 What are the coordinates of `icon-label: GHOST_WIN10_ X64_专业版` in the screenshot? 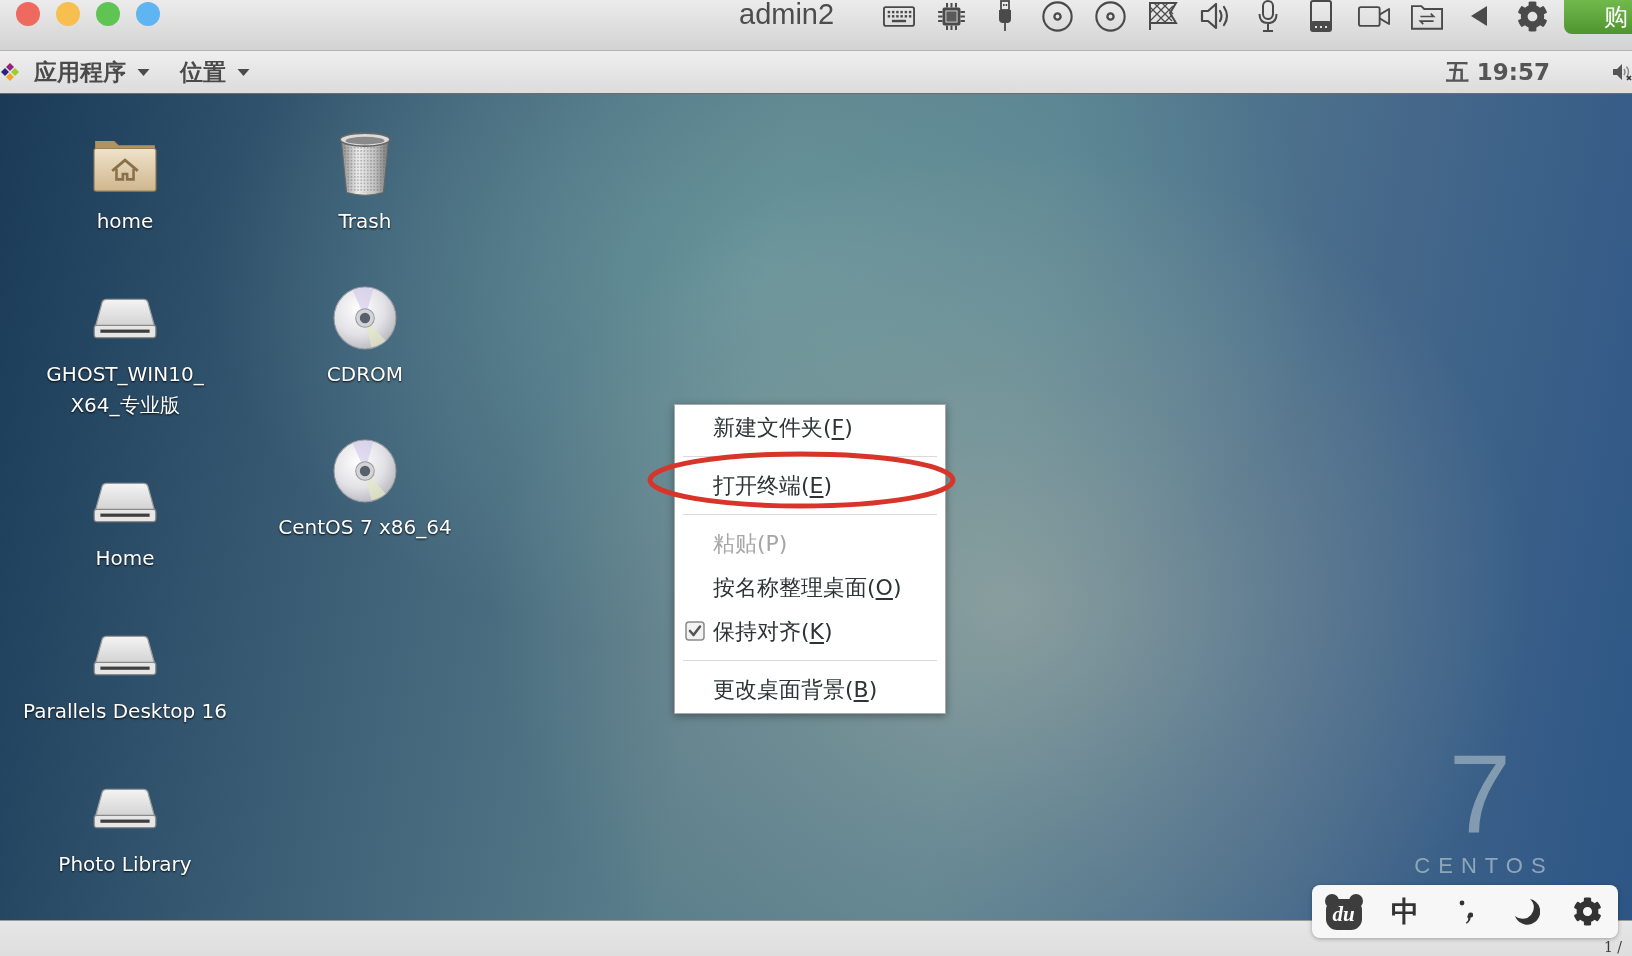 It's located at (125, 390).